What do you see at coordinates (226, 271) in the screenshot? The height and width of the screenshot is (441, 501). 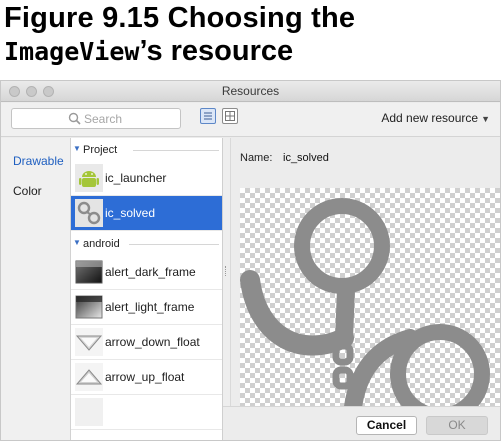 I see `splitter-grip-icon` at bounding box center [226, 271].